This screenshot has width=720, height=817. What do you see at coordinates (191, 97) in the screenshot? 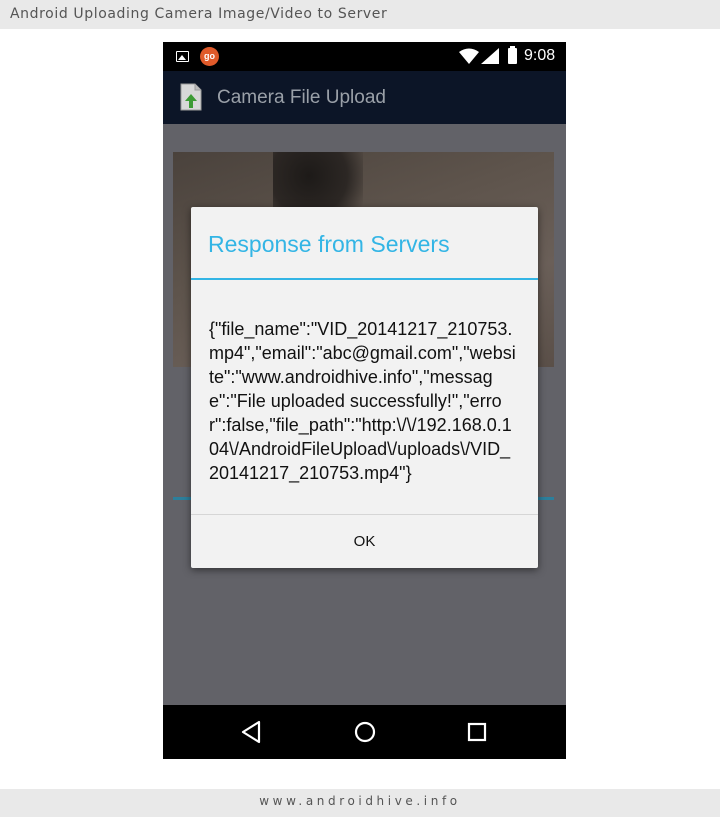
I see `upload-file-icon` at bounding box center [191, 97].